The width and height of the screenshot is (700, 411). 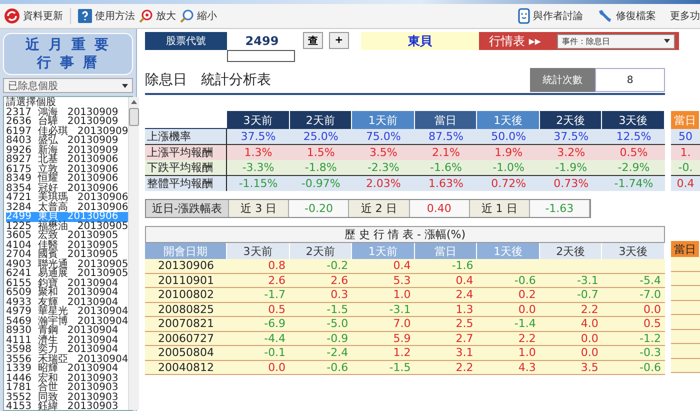 What do you see at coordinates (134, 117) in the screenshot?
I see `scroll-thumb` at bounding box center [134, 117].